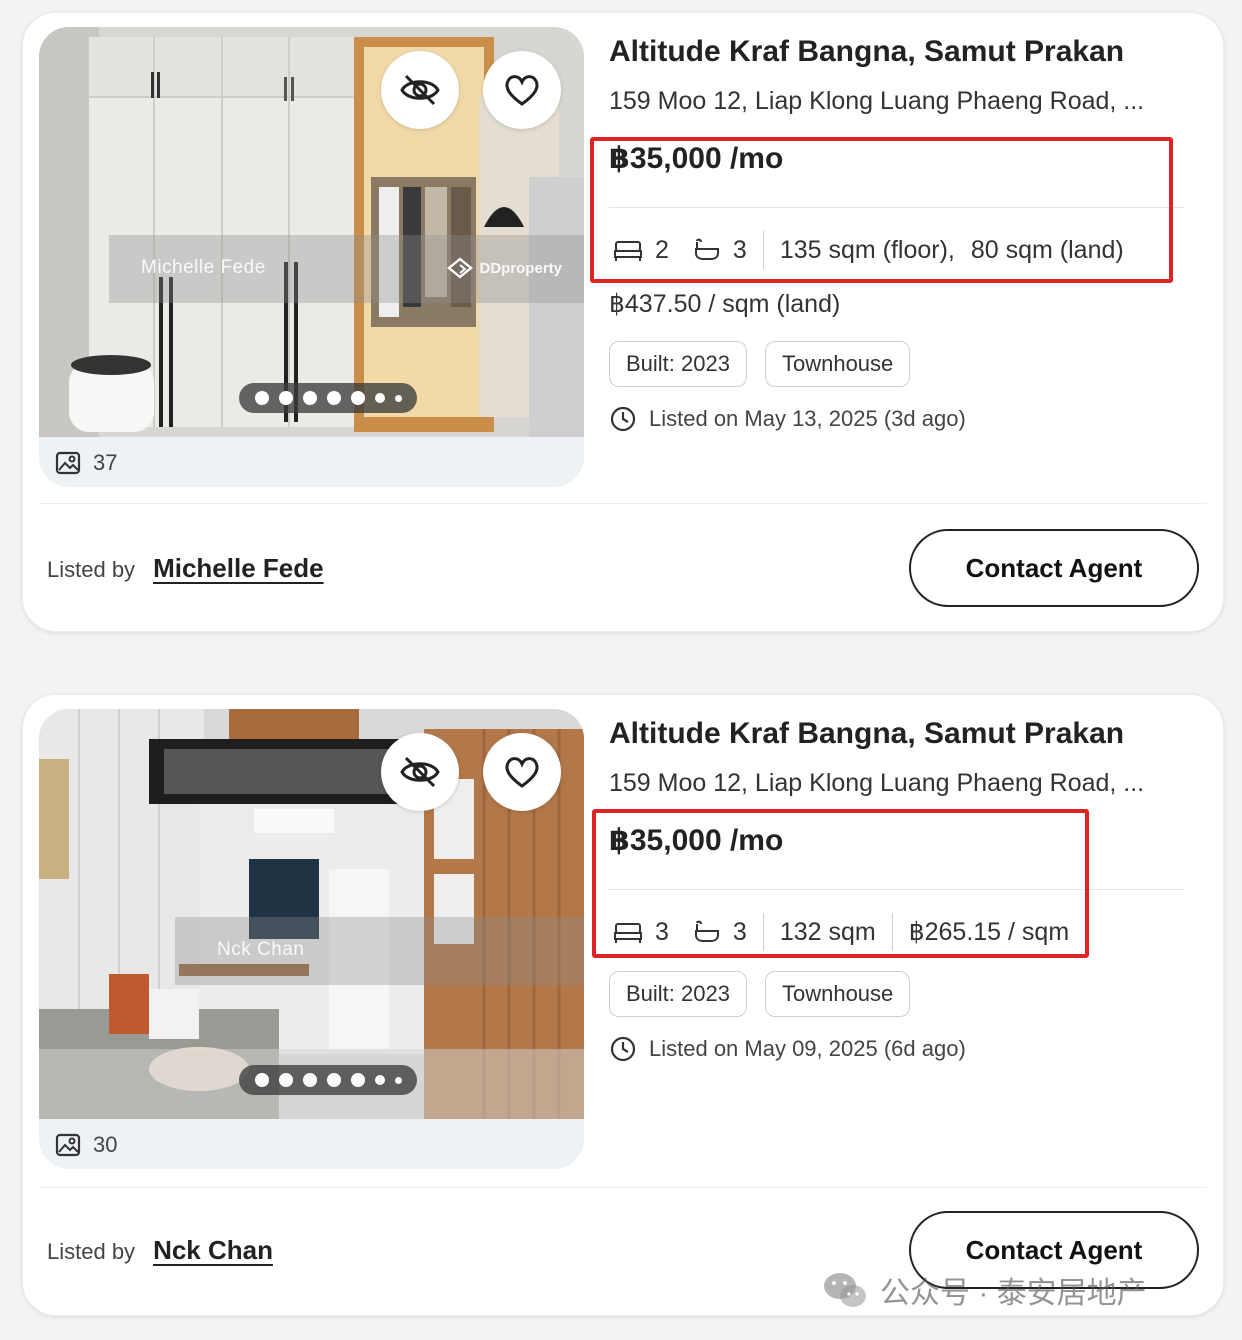 The height and width of the screenshot is (1340, 1242). What do you see at coordinates (1013, 1293) in the screenshot?
I see `wechat-watermark-text: 公众号 · 泰安居地产` at bounding box center [1013, 1293].